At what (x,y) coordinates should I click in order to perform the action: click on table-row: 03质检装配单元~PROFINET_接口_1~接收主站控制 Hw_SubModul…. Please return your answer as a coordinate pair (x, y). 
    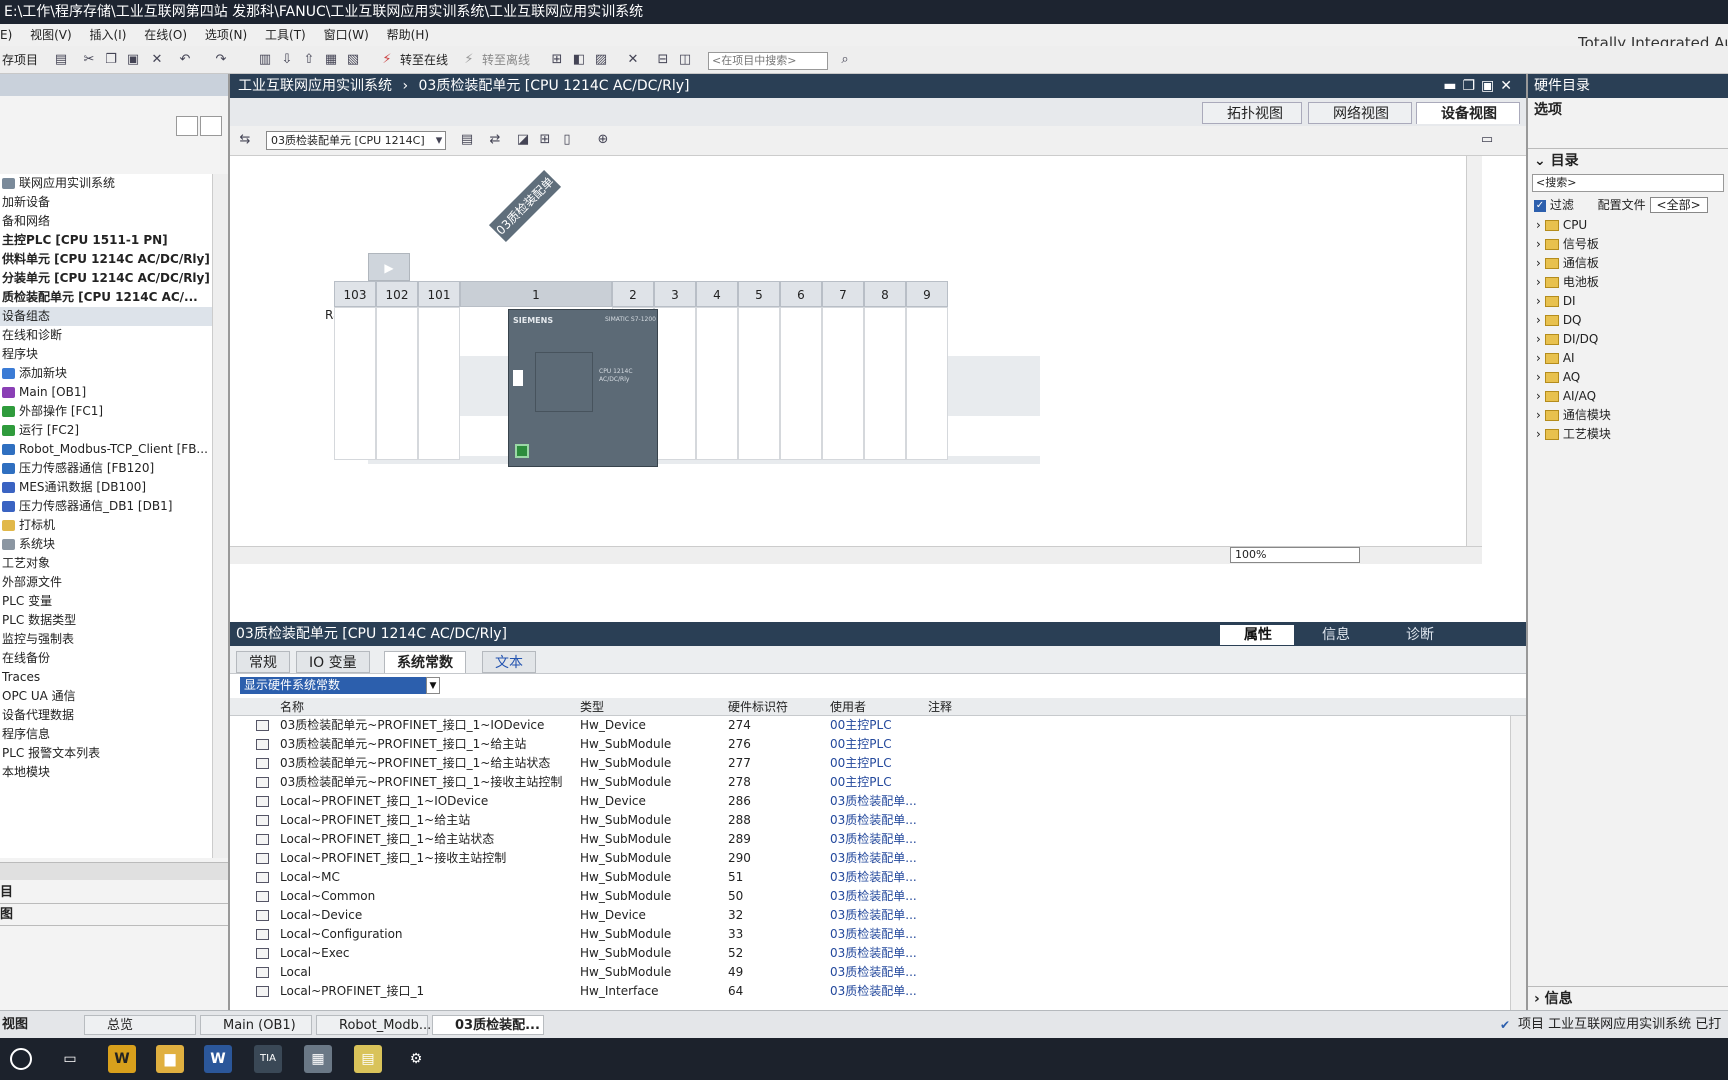
    Looking at the image, I should click on (878, 782).